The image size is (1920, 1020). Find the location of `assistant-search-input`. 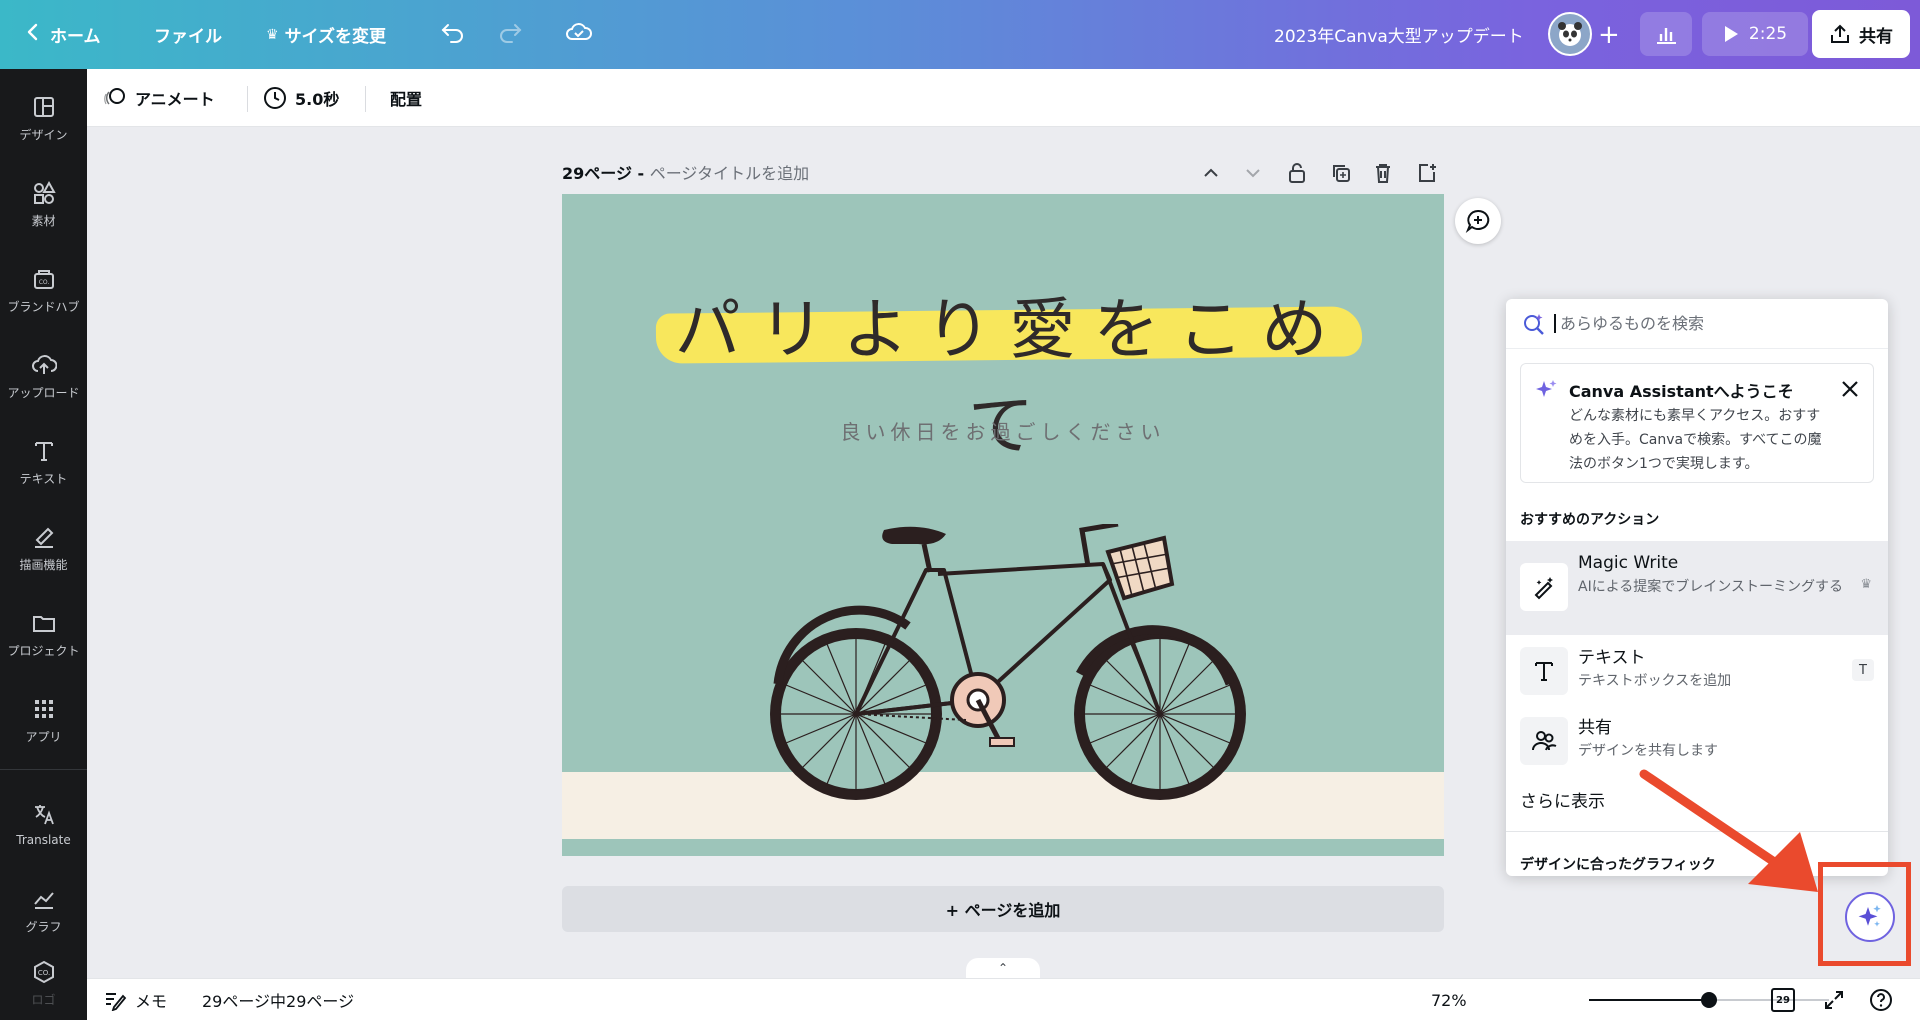

assistant-search-input is located at coordinates (1709, 323).